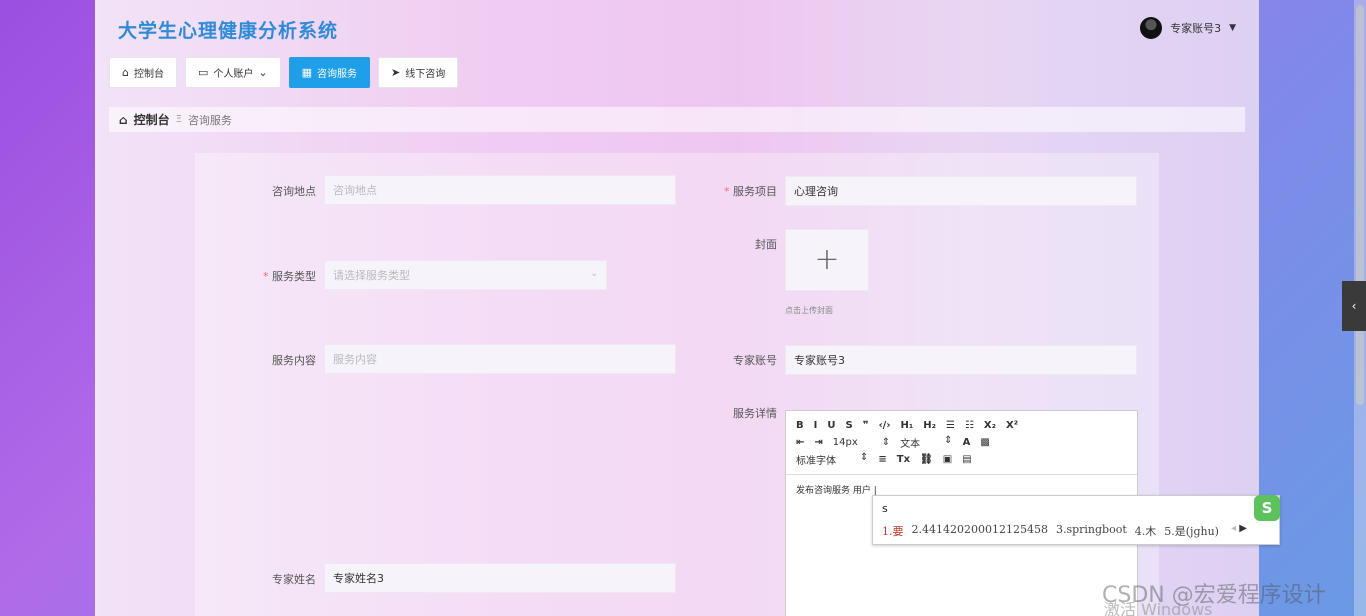 Image resolution: width=1366 pixels, height=616 pixels. I want to click on service-type-label: 服务类型, so click(271, 276).